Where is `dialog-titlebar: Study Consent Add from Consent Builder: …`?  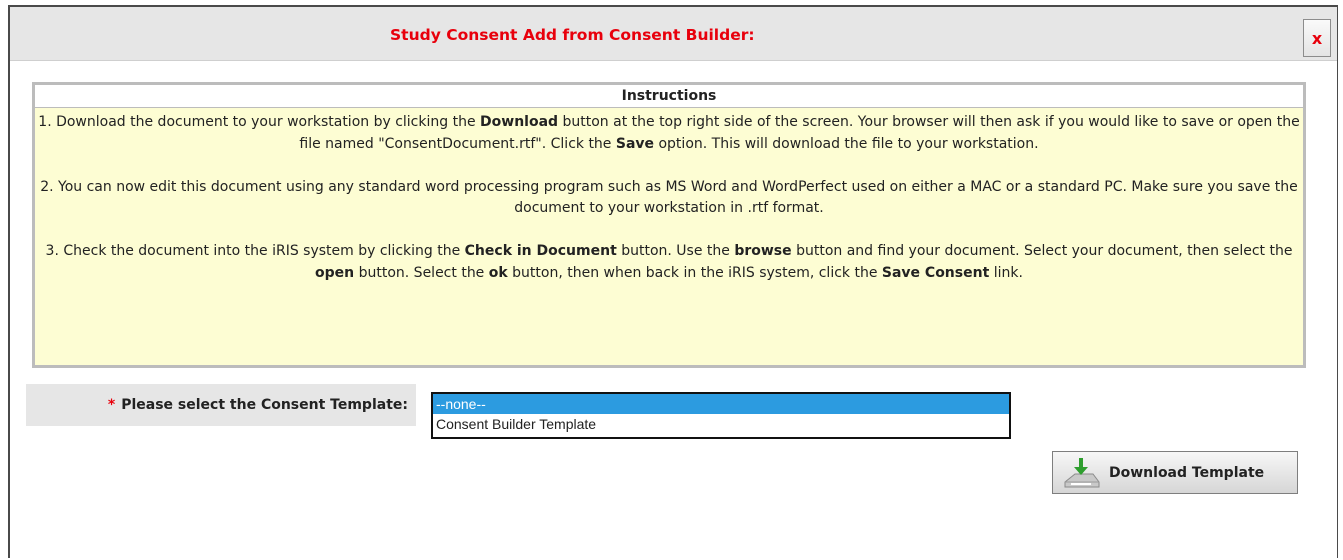
dialog-titlebar: Study Consent Add from Consent Builder: … is located at coordinates (673, 34).